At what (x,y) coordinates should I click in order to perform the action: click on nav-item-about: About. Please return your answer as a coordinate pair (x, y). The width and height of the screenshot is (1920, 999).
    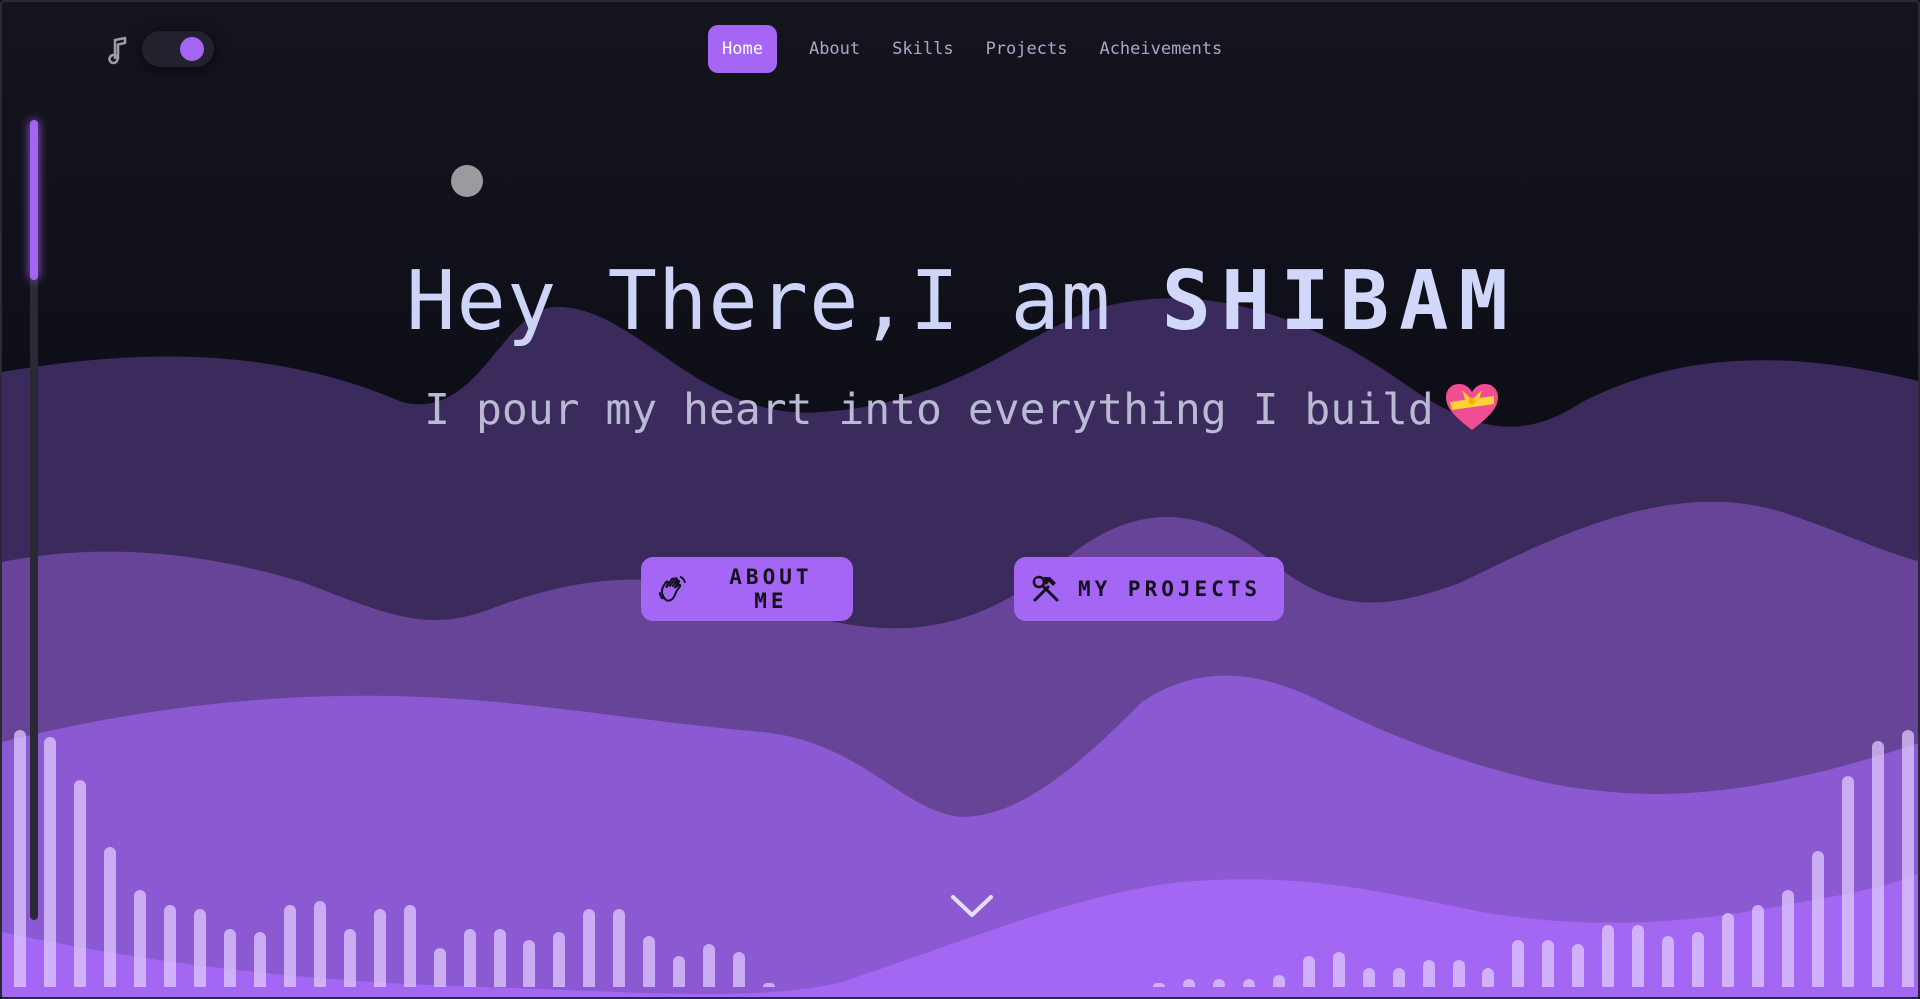
    Looking at the image, I should click on (834, 49).